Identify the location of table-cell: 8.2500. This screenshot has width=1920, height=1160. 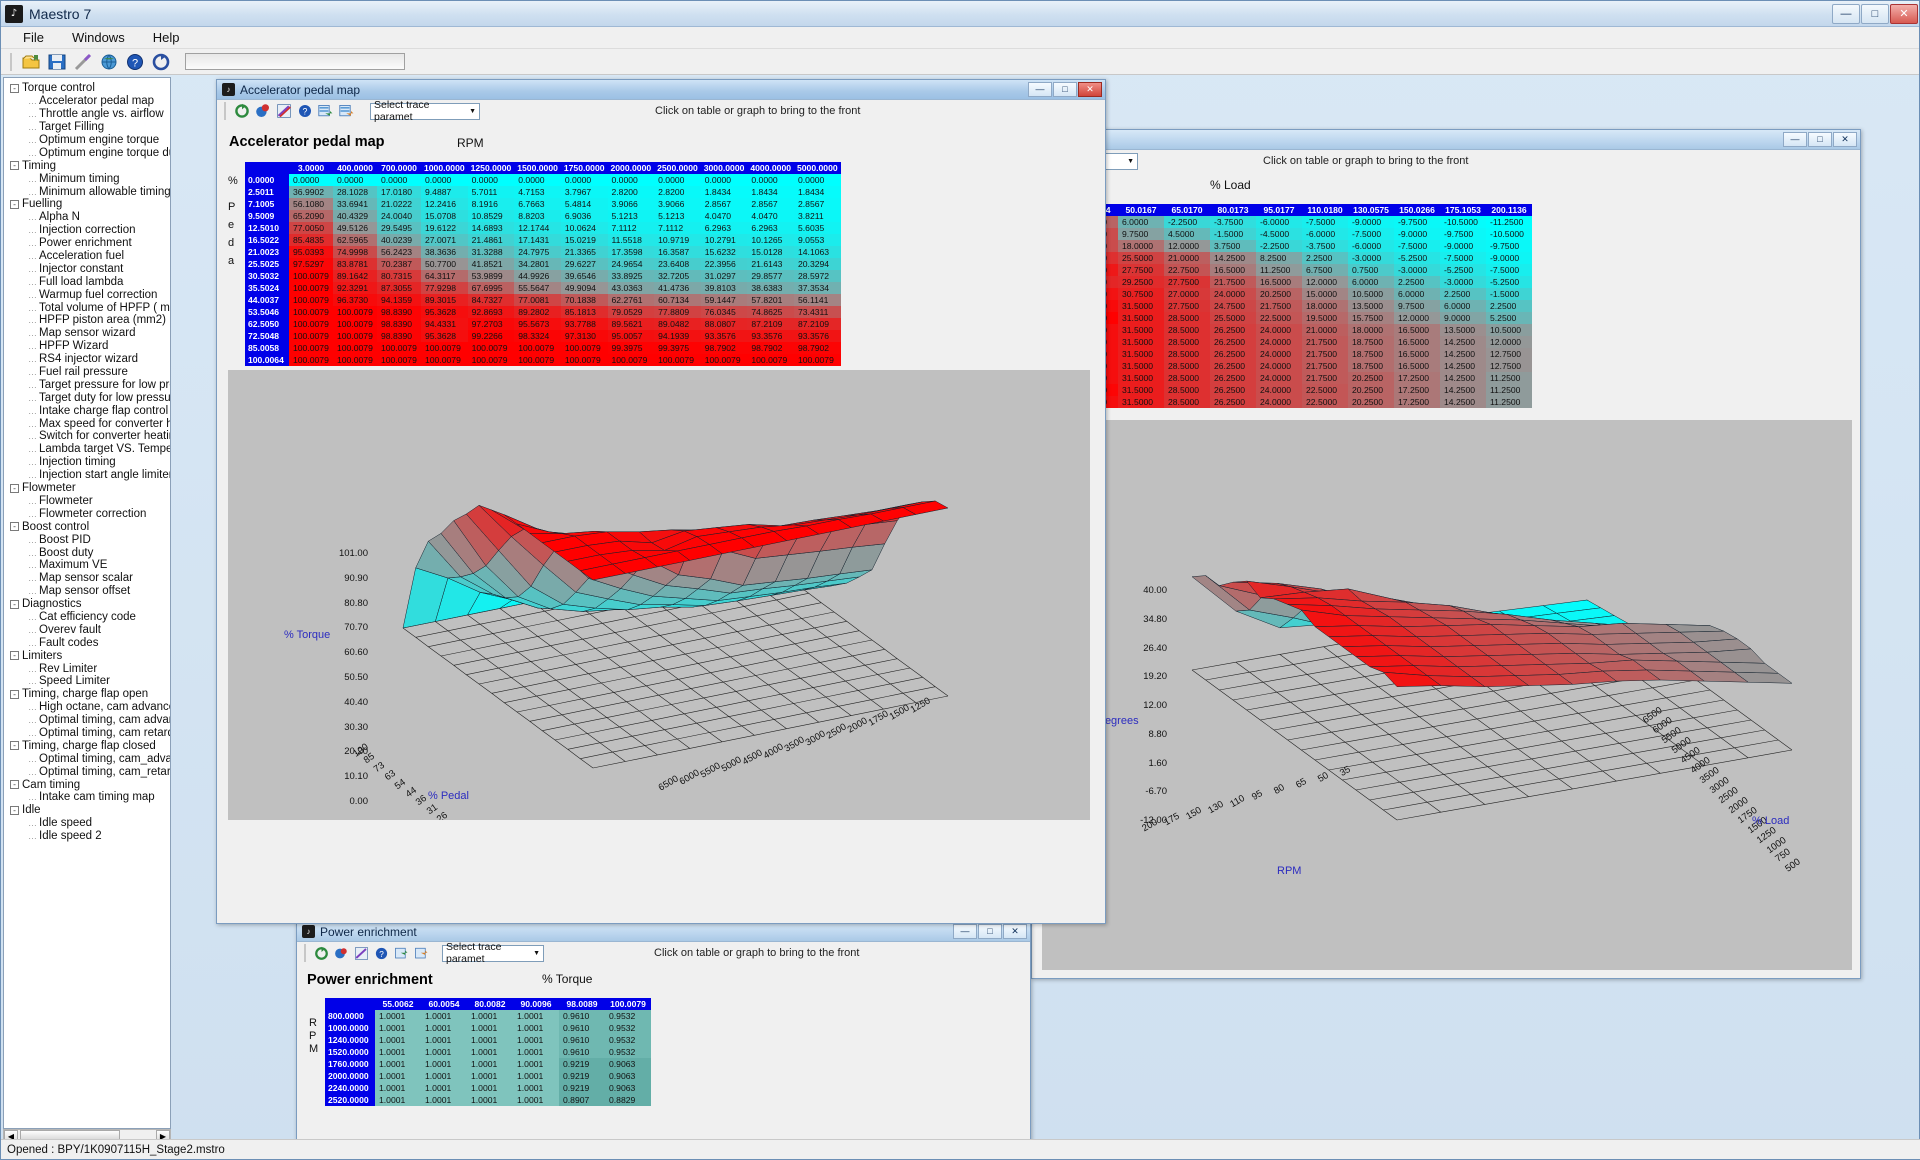
(1279, 258).